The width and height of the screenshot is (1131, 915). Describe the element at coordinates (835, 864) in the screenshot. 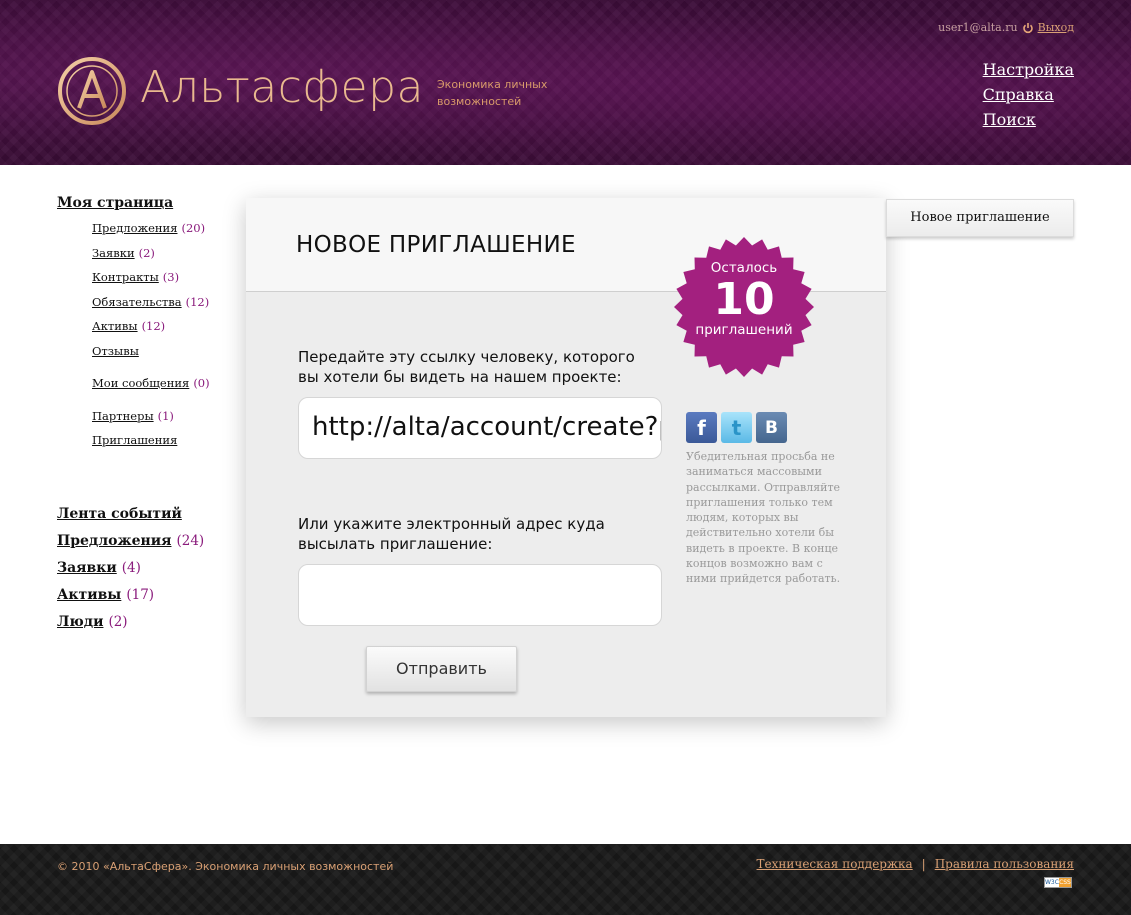

I see `support-link: Техническая поддержка` at that location.